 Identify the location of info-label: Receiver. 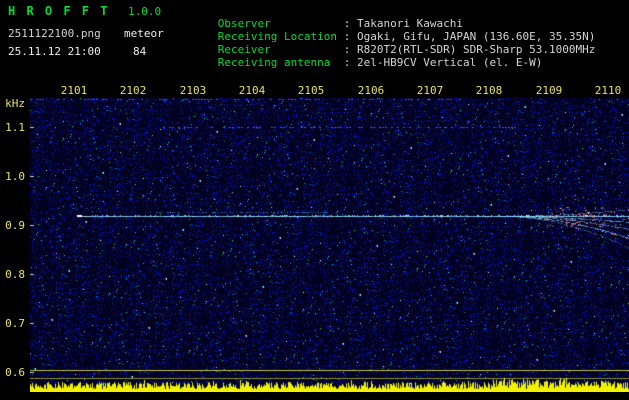
(244, 49).